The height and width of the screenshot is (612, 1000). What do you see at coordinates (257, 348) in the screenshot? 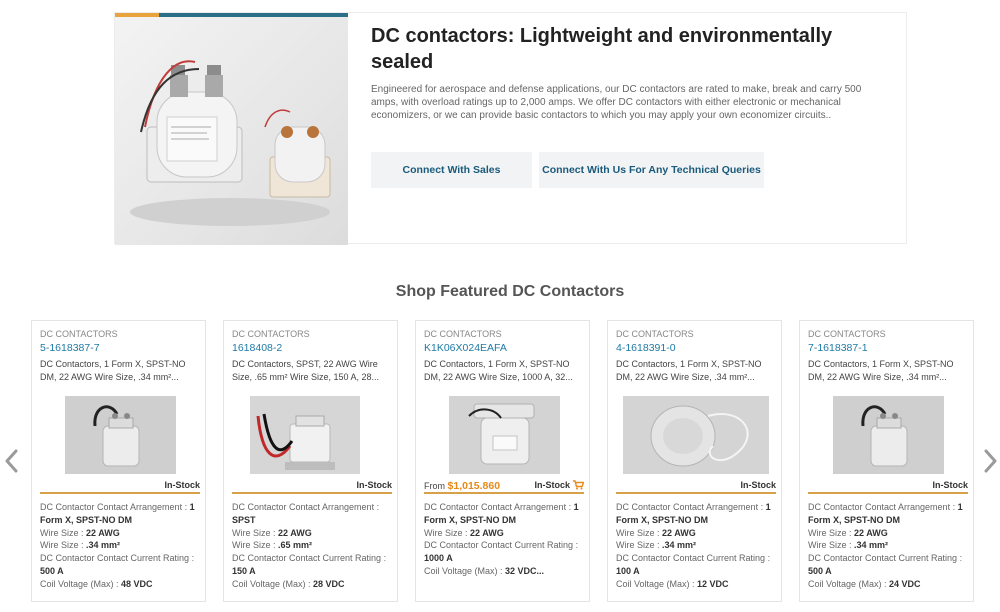
I see `product-part-number-link: 1618408-2` at bounding box center [257, 348].